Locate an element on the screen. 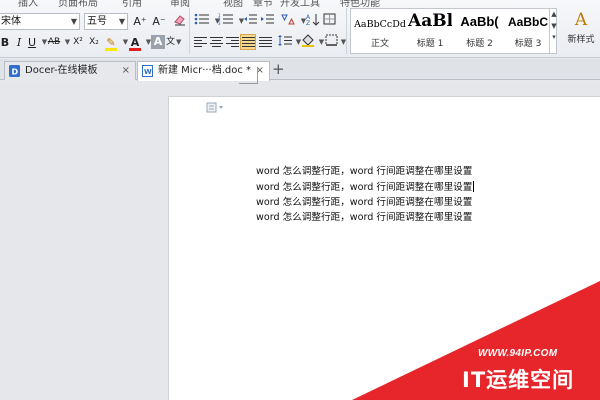 The width and height of the screenshot is (600, 400). numbered-list-icon: 123 is located at coordinates (225, 19).